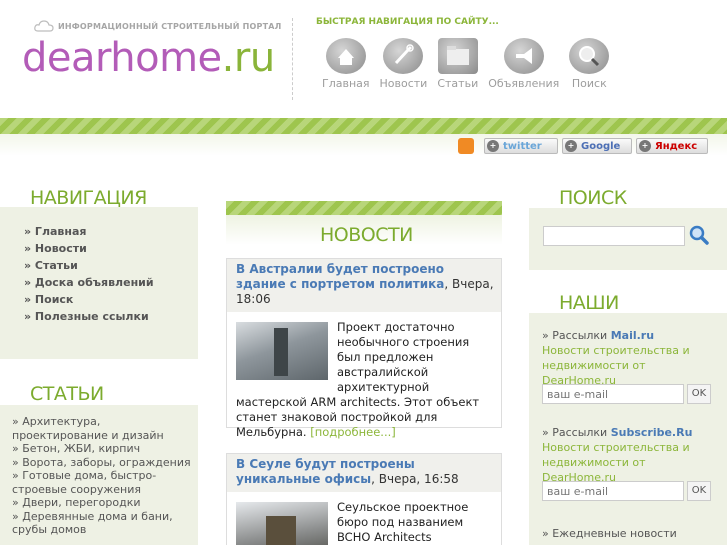 The width and height of the screenshot is (727, 545). What do you see at coordinates (403, 56) in the screenshot?
I see `tools-icon` at bounding box center [403, 56].